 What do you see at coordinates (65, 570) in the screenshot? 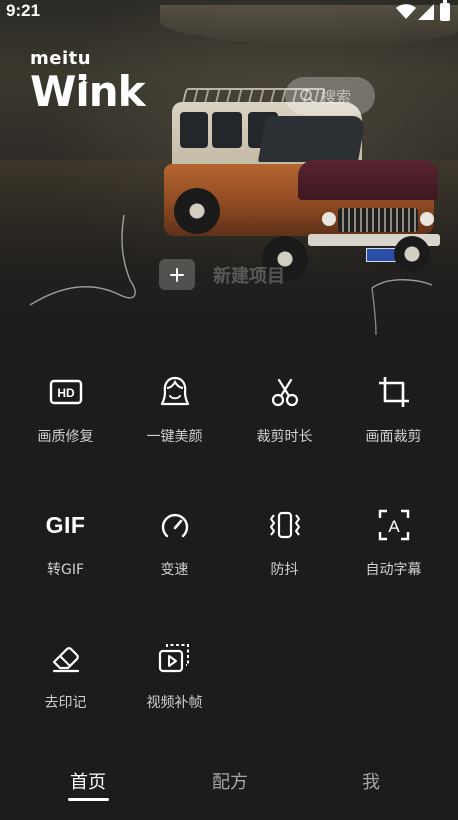
I see `tool-label: 转GIF` at bounding box center [65, 570].